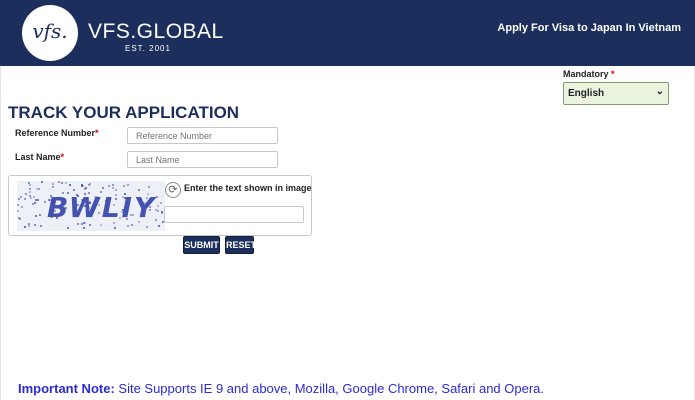  What do you see at coordinates (589, 74) in the screenshot?
I see `mandatory-label: Mandatory *` at bounding box center [589, 74].